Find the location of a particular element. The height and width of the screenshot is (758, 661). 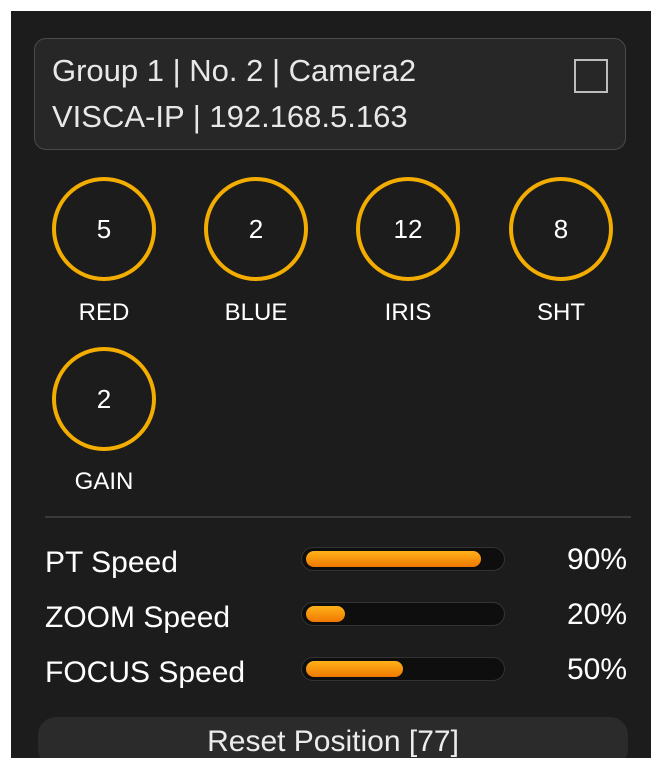

zoom-speed-slider is located at coordinates (403, 614).